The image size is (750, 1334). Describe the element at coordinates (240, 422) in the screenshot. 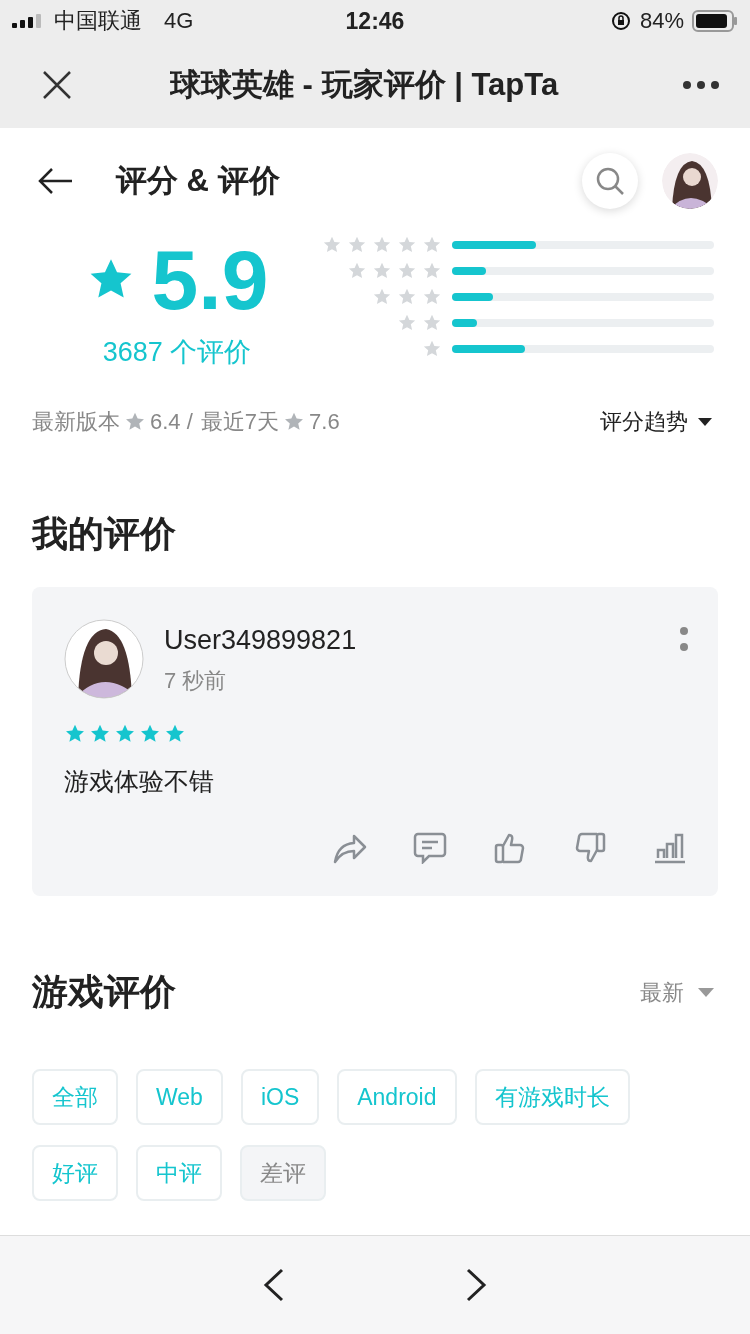

I see `recent-label: 最近7天` at that location.